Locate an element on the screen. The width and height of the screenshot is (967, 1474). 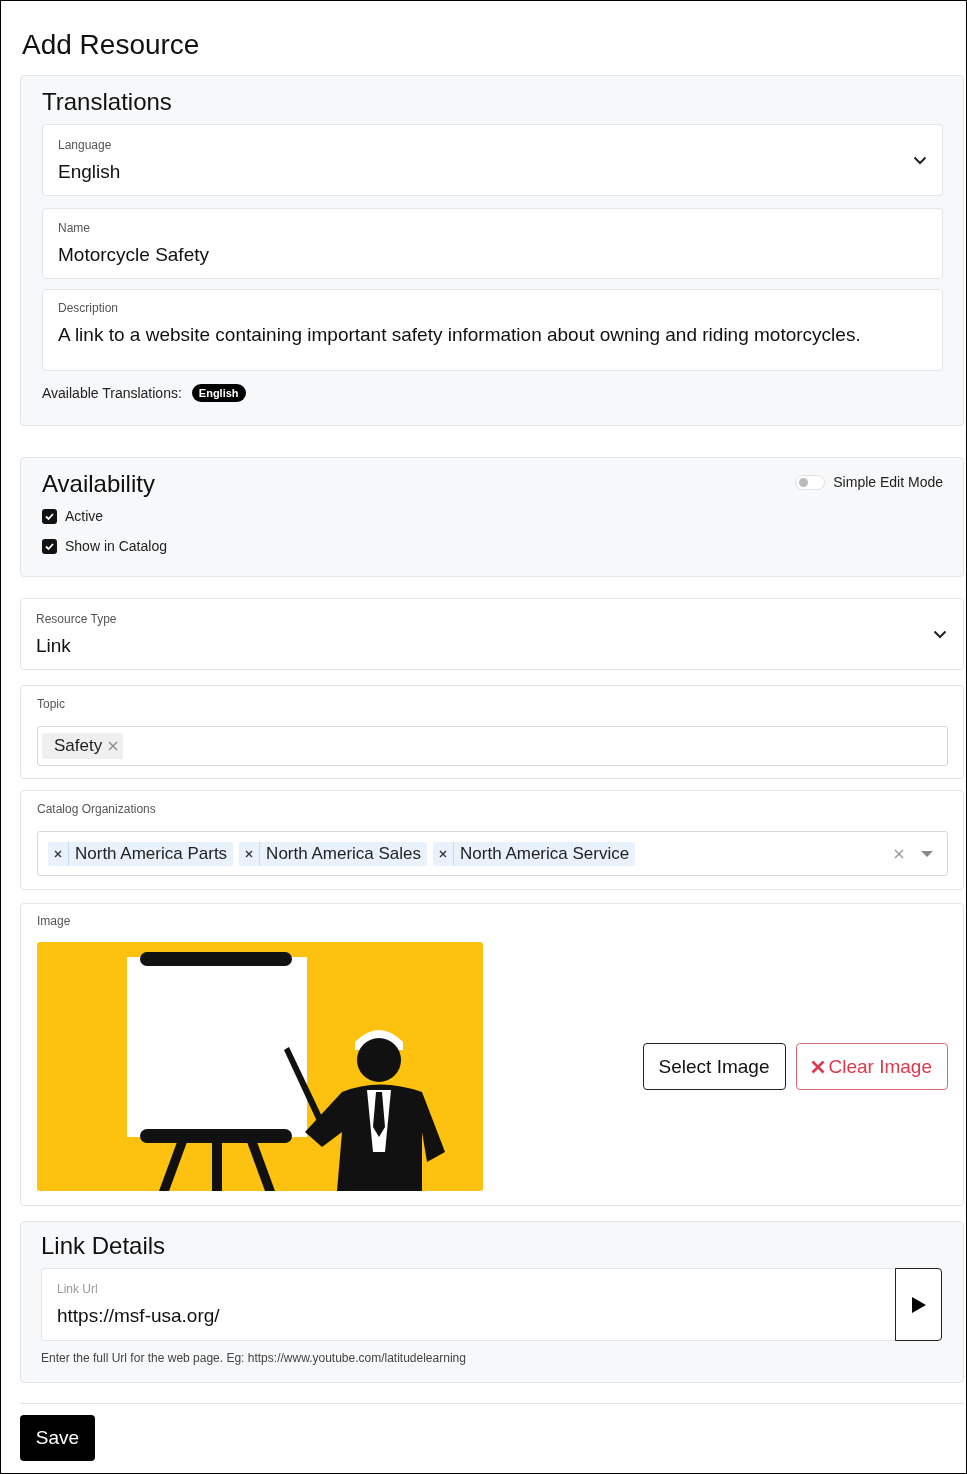
select-image-button: Select Image is located at coordinates (714, 1066).